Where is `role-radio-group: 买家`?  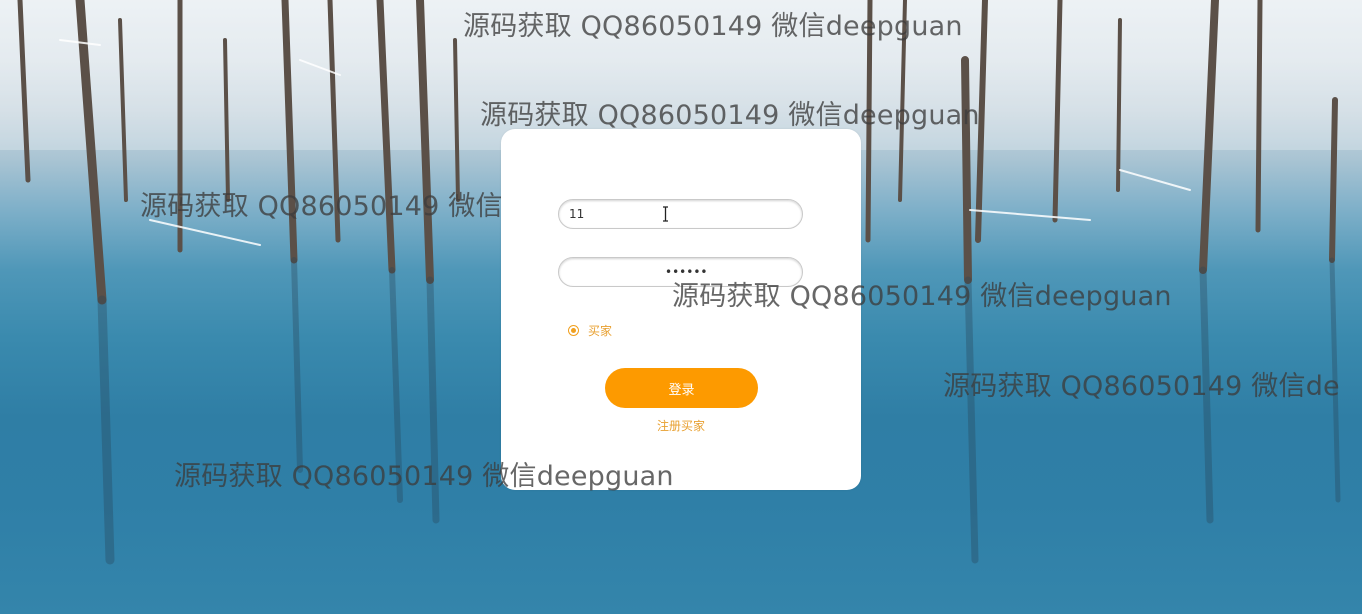 role-radio-group: 买家 is located at coordinates (590, 330).